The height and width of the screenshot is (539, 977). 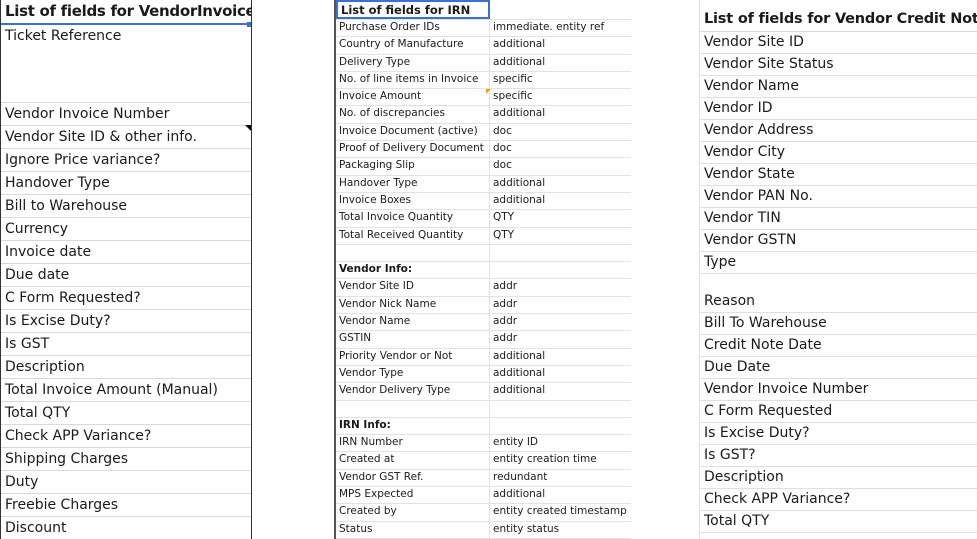 I want to click on field-category-cell: entity ID, so click(x=560, y=443).